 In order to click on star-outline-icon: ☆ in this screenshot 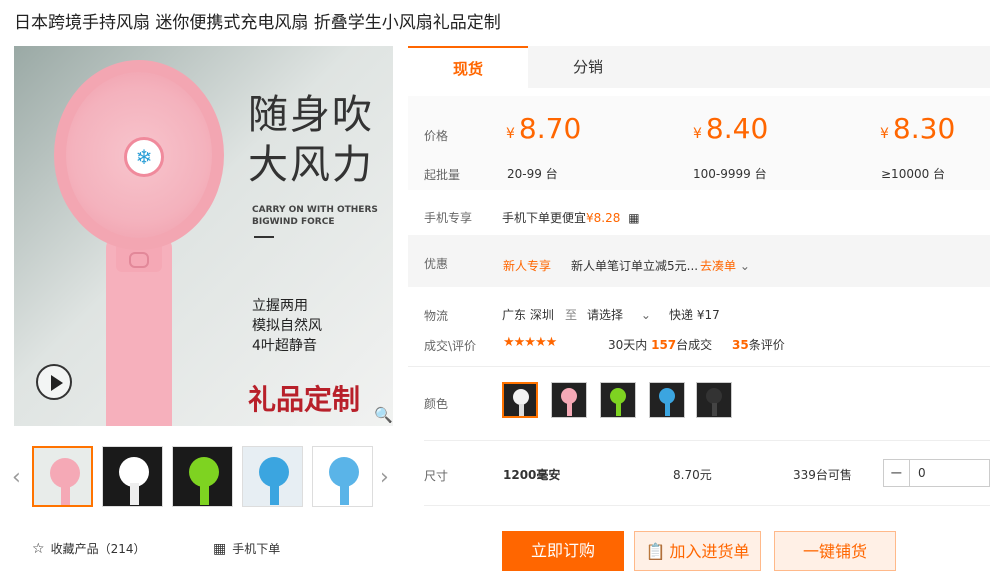, I will do `click(38, 549)`.